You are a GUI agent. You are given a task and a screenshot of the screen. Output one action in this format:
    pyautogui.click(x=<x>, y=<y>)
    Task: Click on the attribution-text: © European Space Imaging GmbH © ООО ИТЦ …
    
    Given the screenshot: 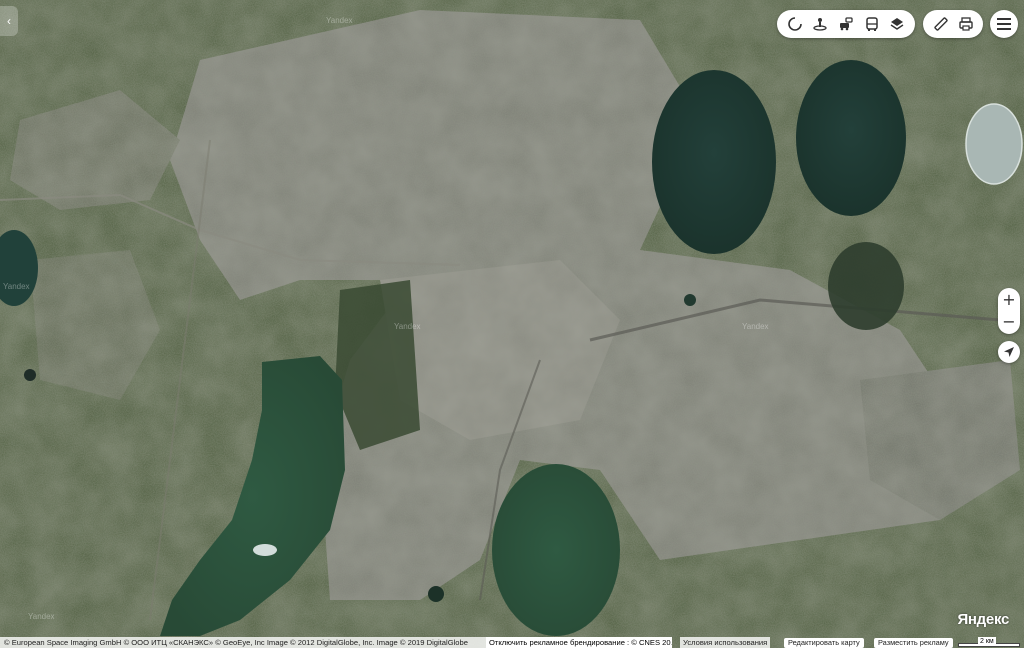 What is the action you would take?
    pyautogui.click(x=245, y=642)
    